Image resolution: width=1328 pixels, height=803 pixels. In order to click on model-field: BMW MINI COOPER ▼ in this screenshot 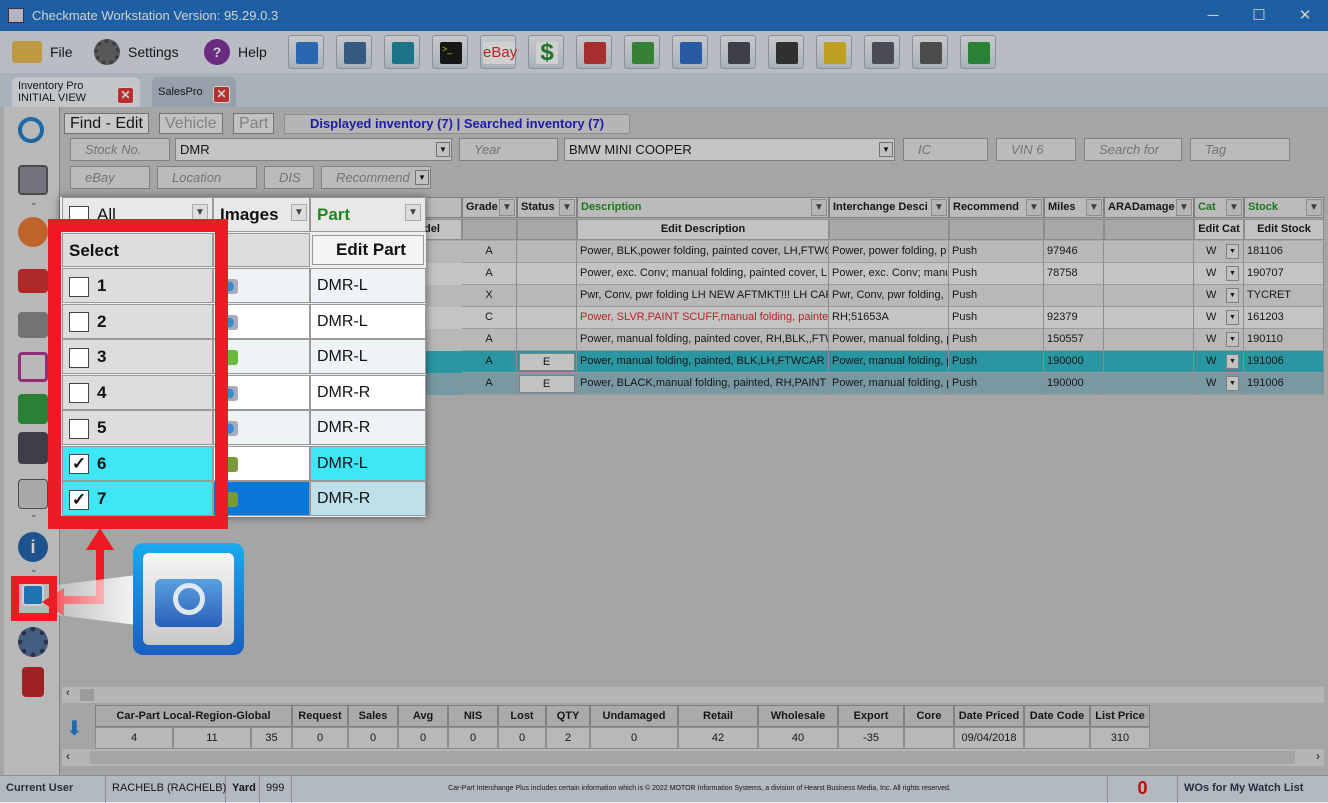, I will do `click(729, 149)`.